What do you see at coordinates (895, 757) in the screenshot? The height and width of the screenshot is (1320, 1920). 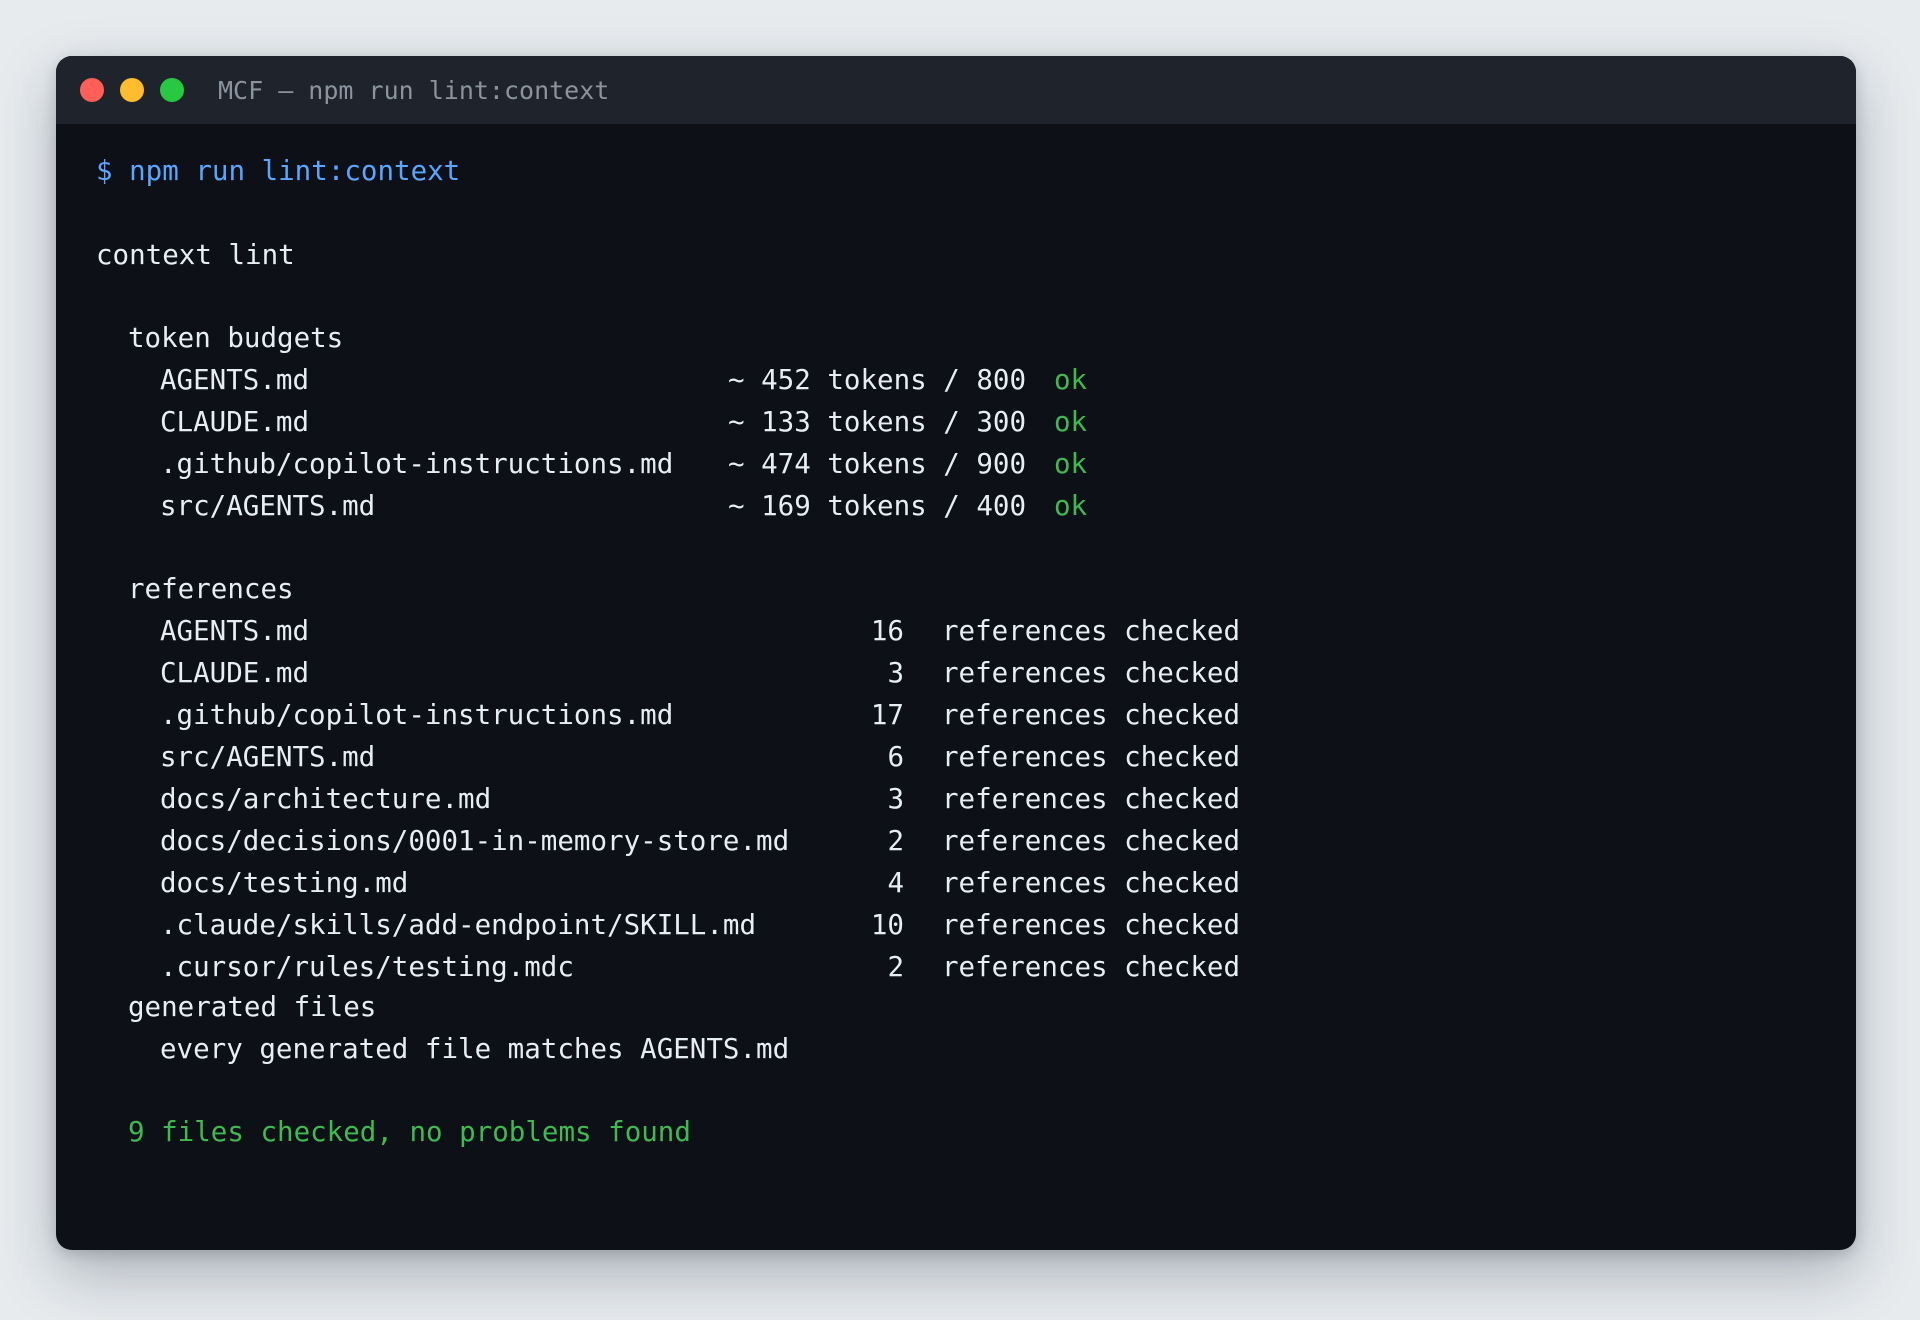 I see `reference-count: 6` at bounding box center [895, 757].